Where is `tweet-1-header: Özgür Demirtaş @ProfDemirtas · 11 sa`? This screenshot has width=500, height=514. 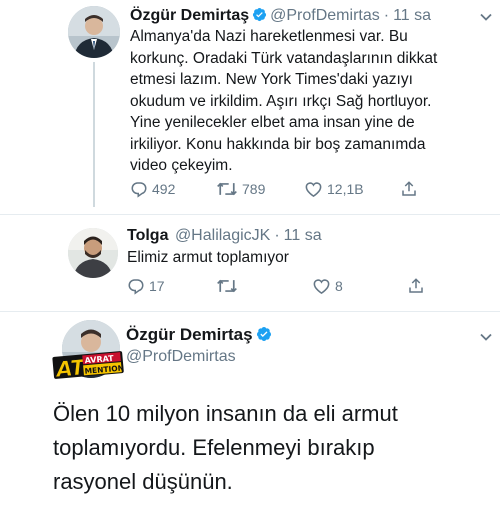
tweet-1-header: Özgür Demirtaş @ProfDemirtas · 11 sa is located at coordinates (280, 16).